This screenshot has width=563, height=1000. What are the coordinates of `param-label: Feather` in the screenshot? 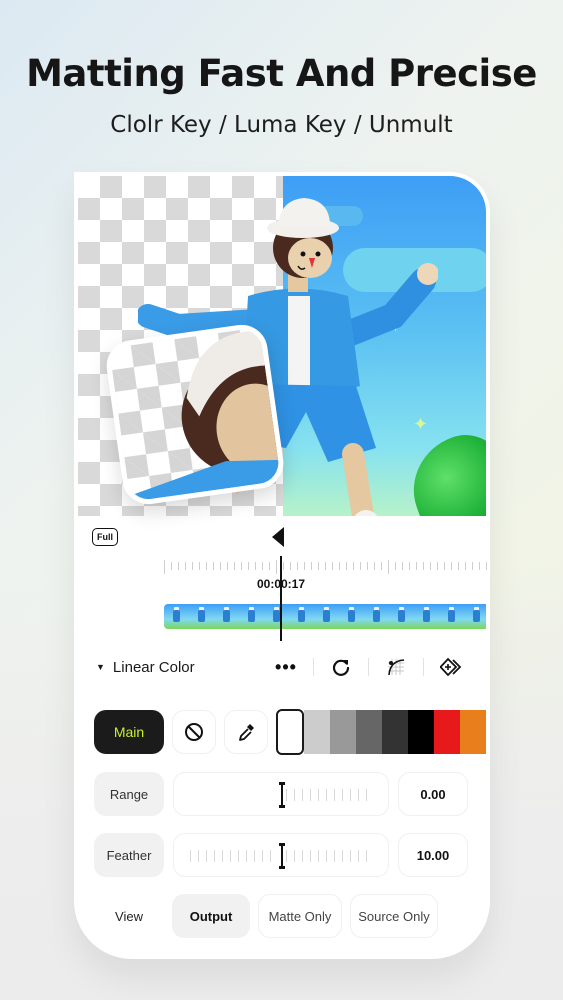 It's located at (129, 855).